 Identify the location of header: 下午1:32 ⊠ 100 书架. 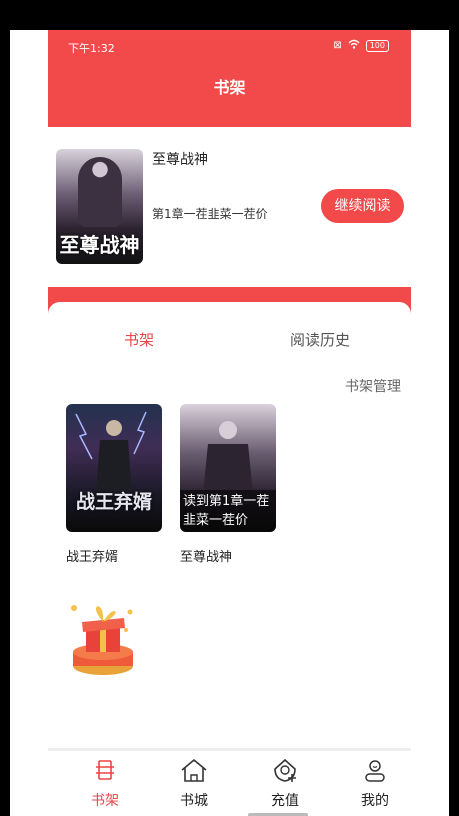
(229, 78).